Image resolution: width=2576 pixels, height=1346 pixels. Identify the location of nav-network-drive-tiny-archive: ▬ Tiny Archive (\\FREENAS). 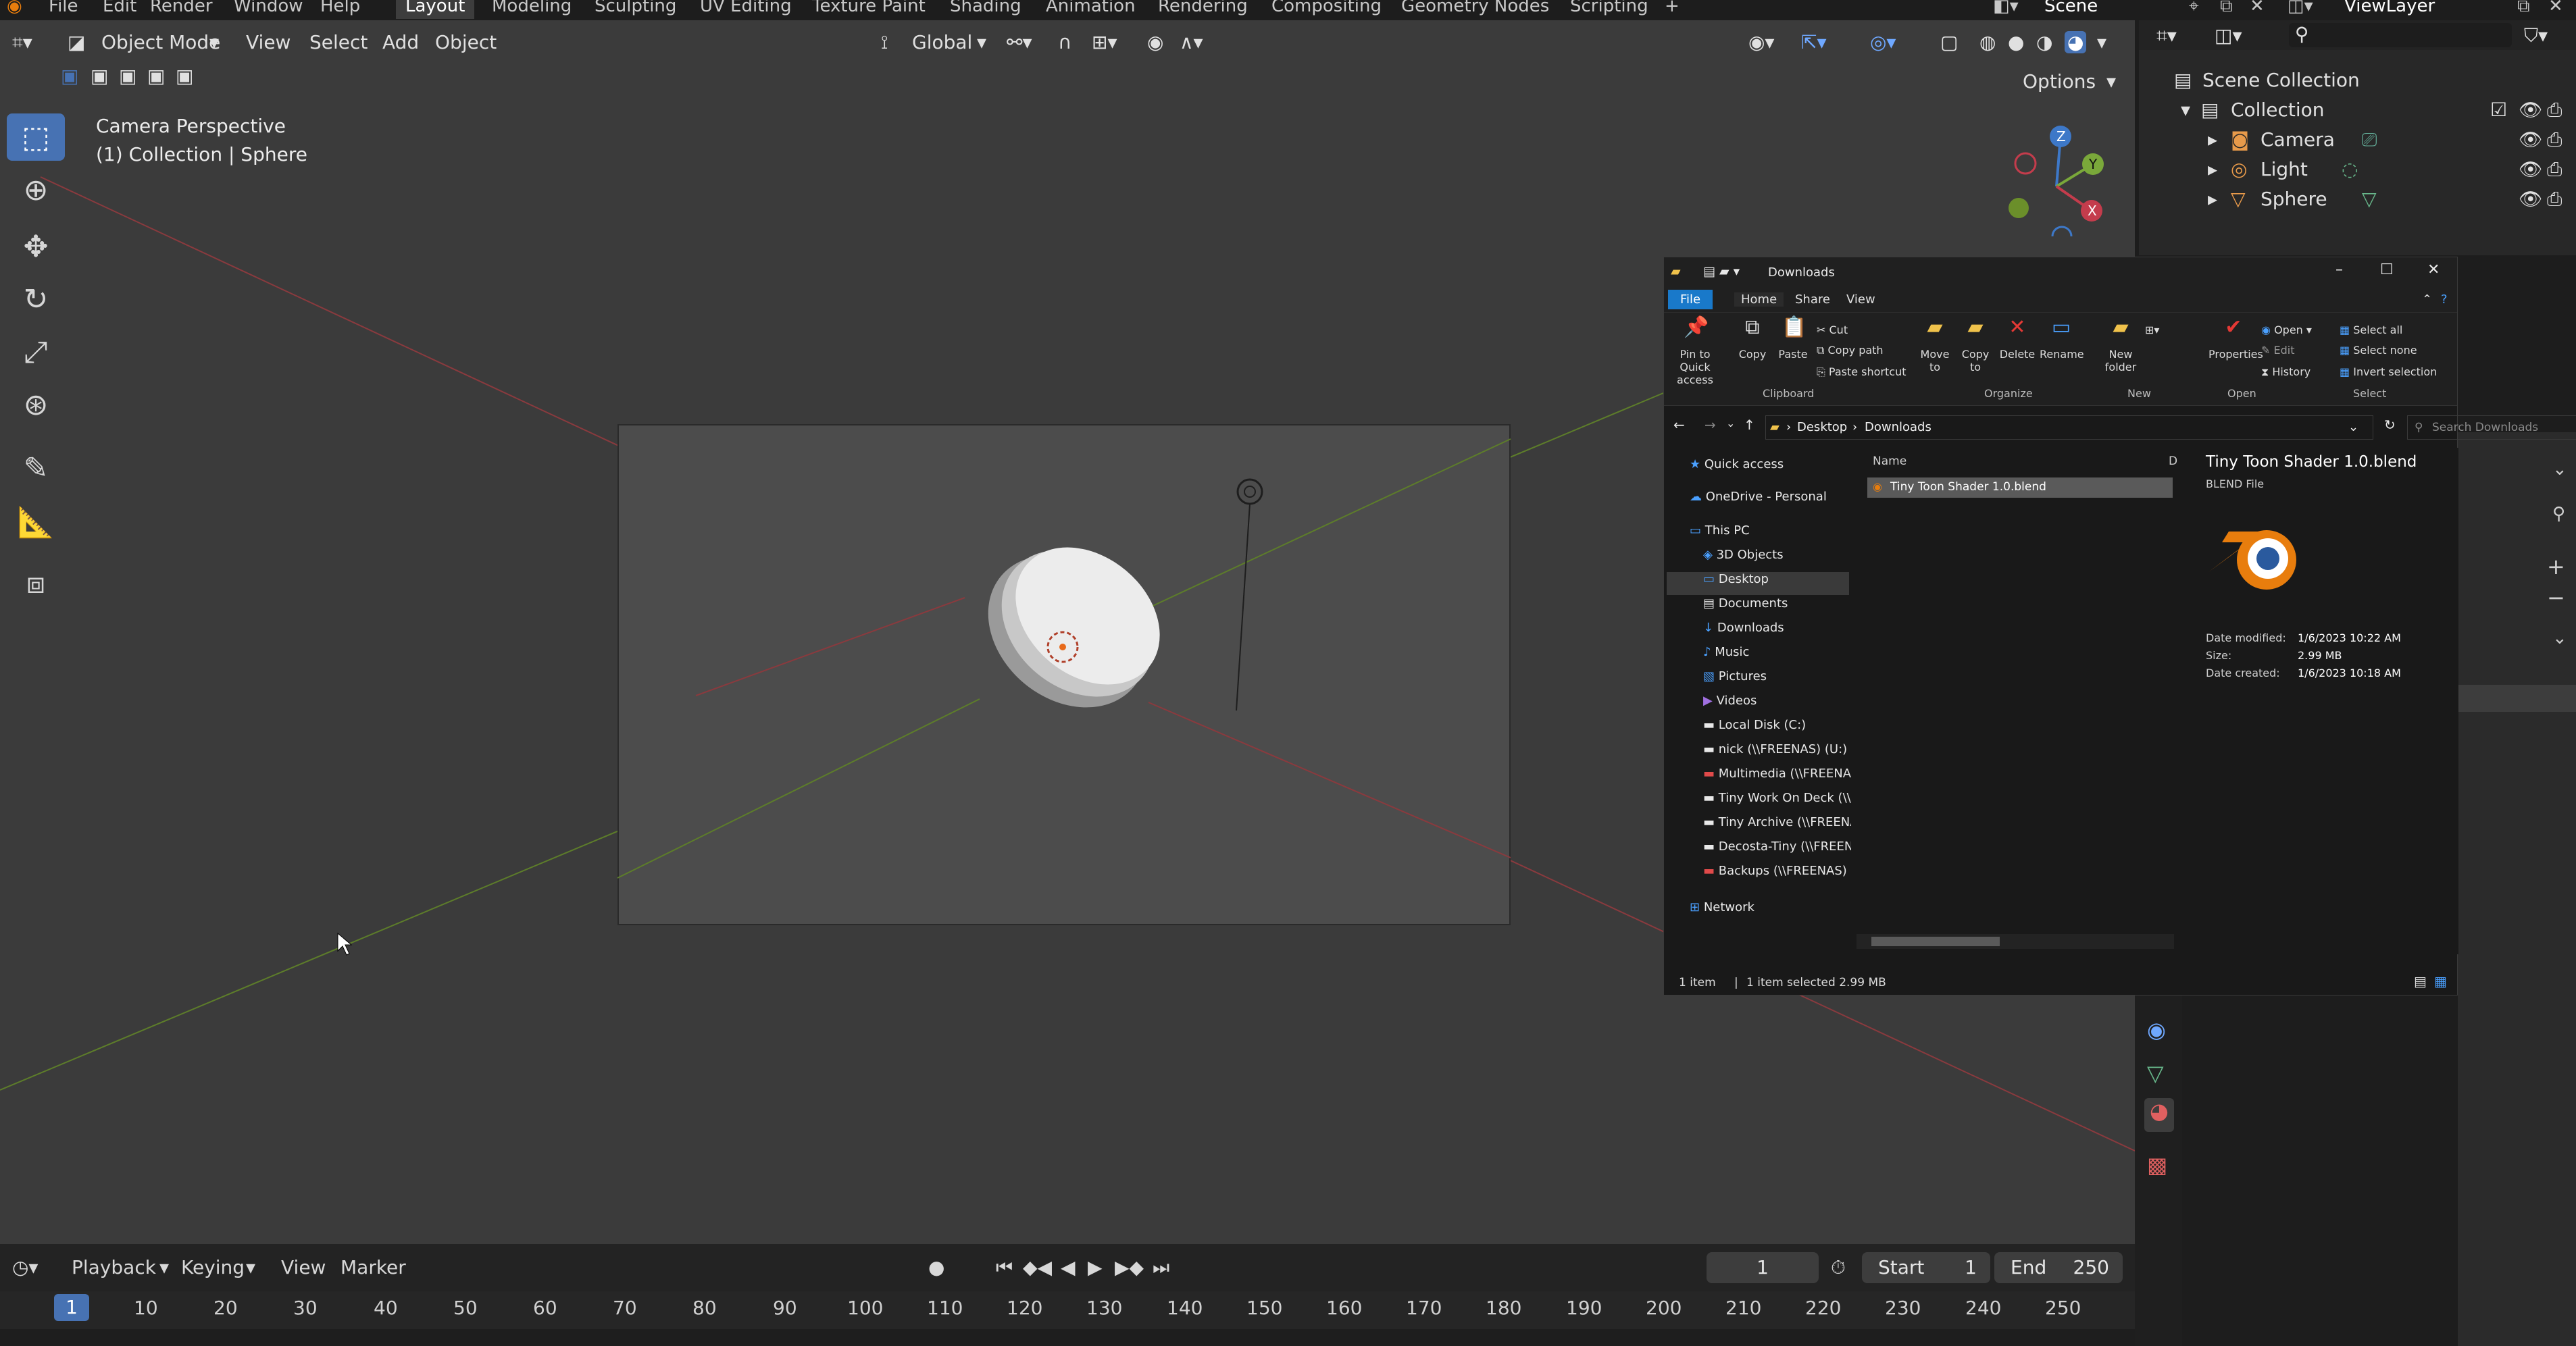
(1787, 822).